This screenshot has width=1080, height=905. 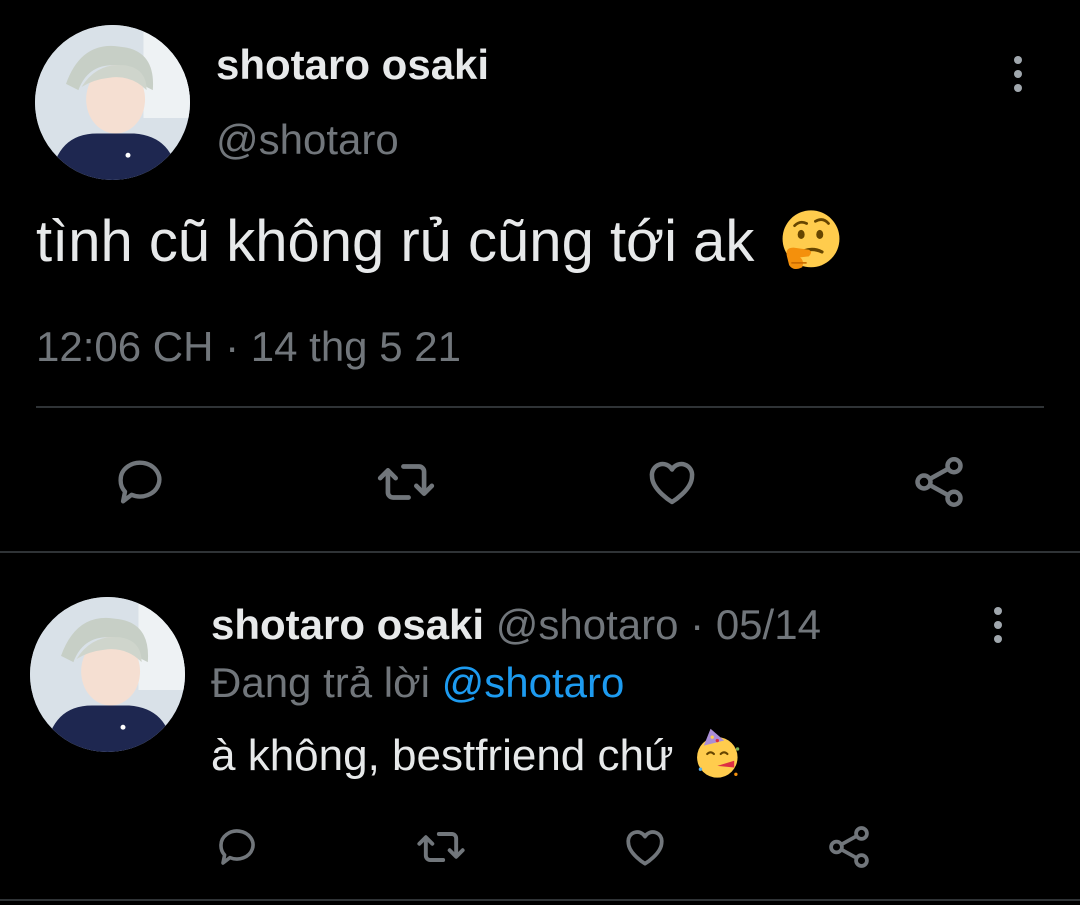 I want to click on tweet-text: tình cũ không rủ cũng tới ak, so click(x=441, y=242).